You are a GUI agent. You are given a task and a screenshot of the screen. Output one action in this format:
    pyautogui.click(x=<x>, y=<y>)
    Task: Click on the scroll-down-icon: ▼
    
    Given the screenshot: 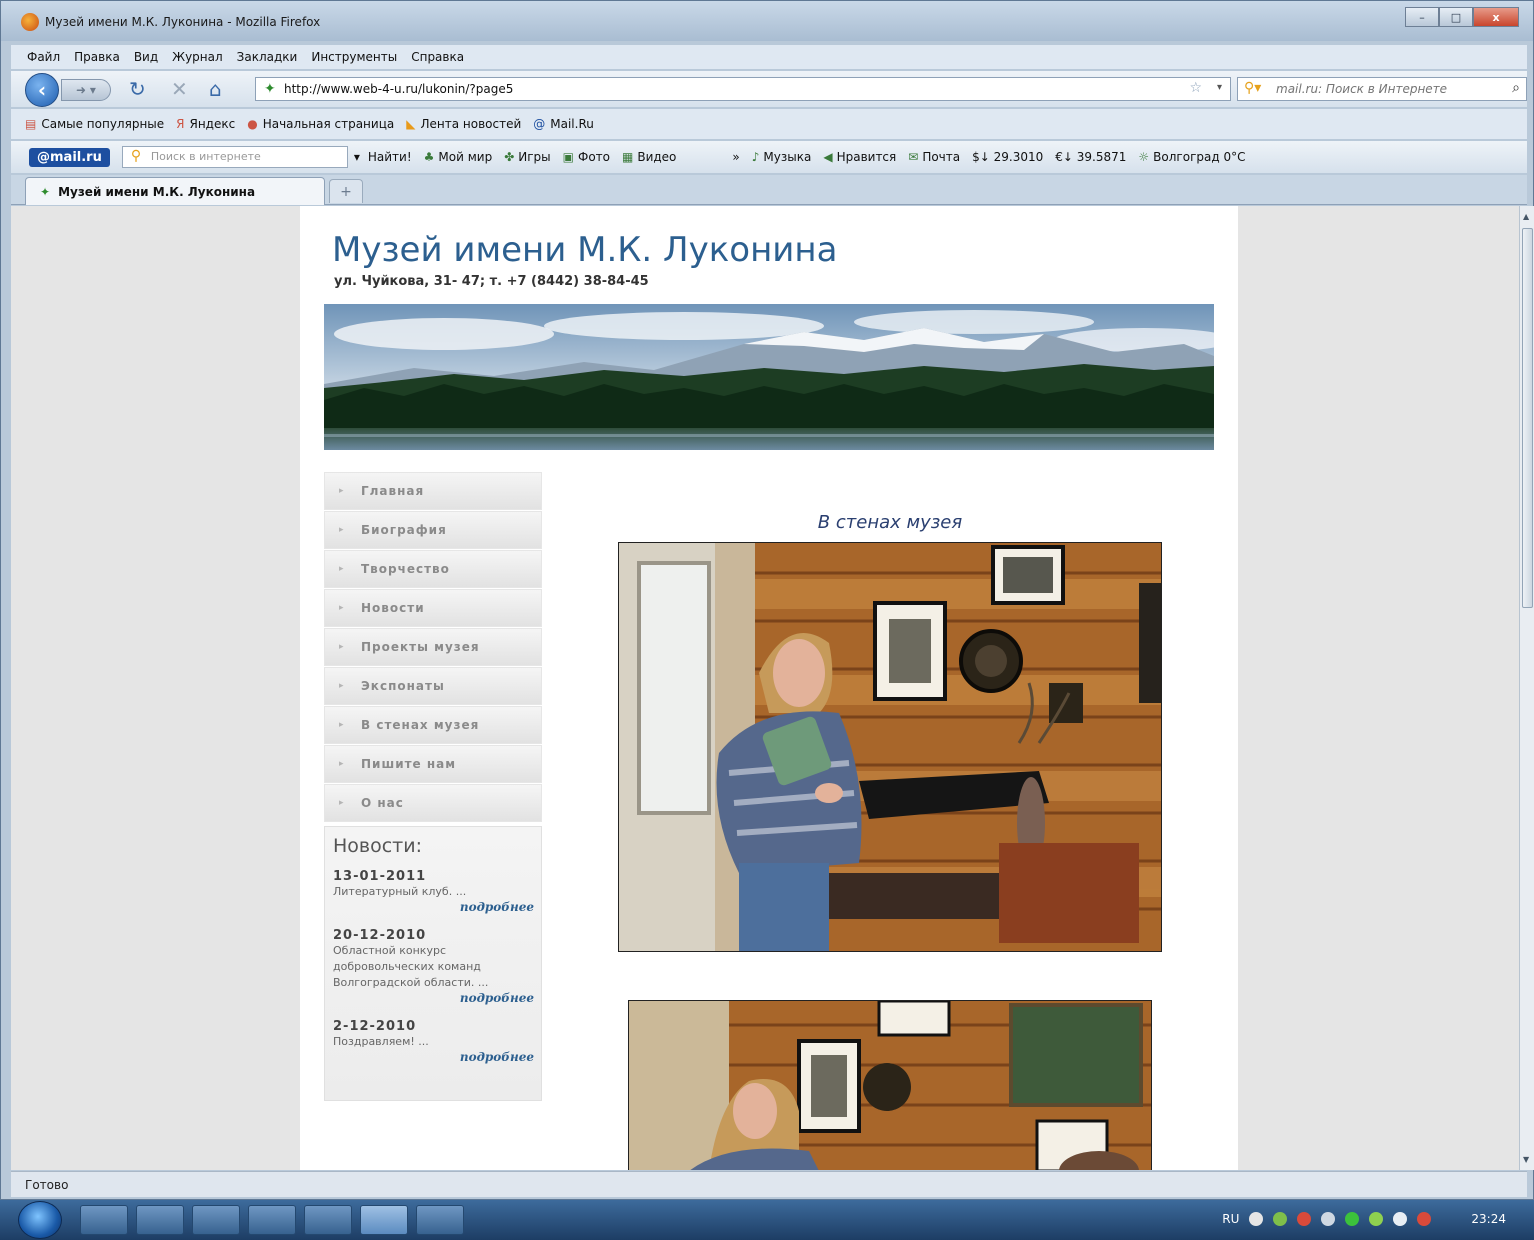 What is the action you would take?
    pyautogui.click(x=1526, y=1159)
    